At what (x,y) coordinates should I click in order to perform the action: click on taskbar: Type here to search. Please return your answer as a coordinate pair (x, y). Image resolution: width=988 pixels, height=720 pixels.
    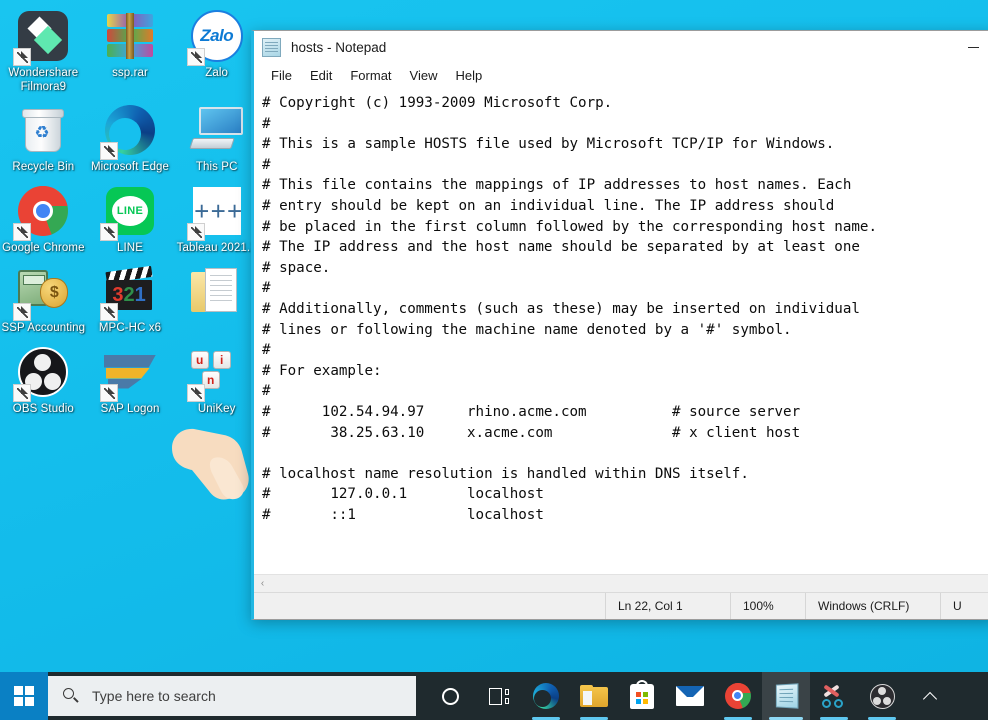
    Looking at the image, I should click on (494, 696).